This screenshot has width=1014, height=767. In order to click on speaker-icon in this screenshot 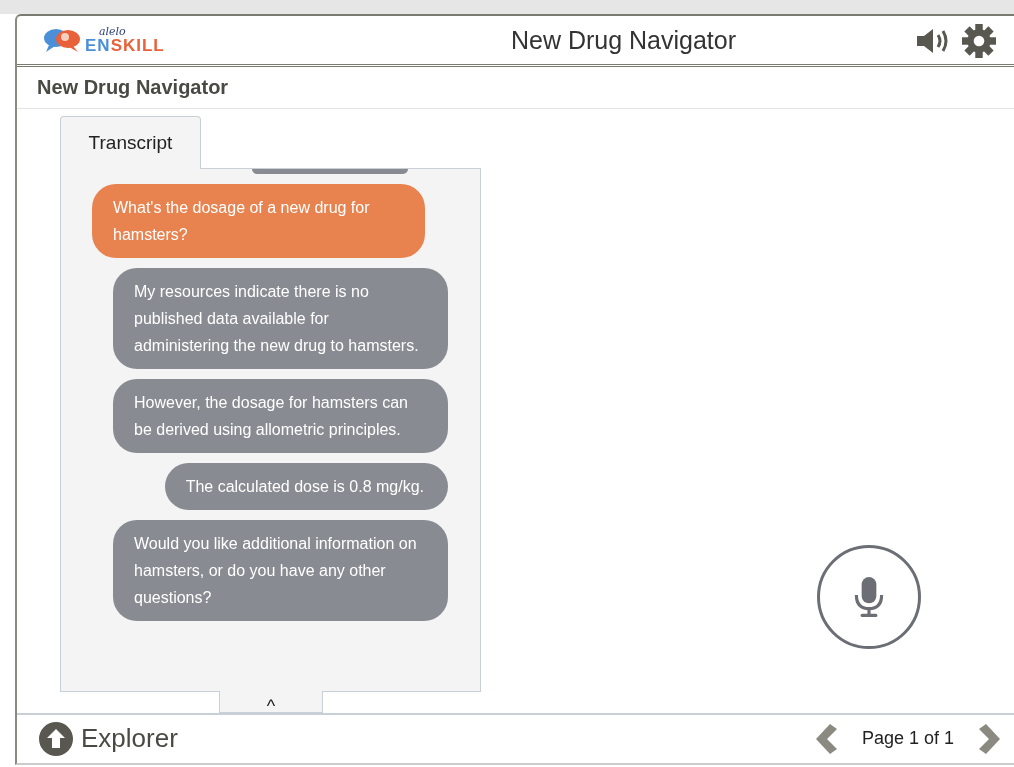, I will do `click(933, 41)`.